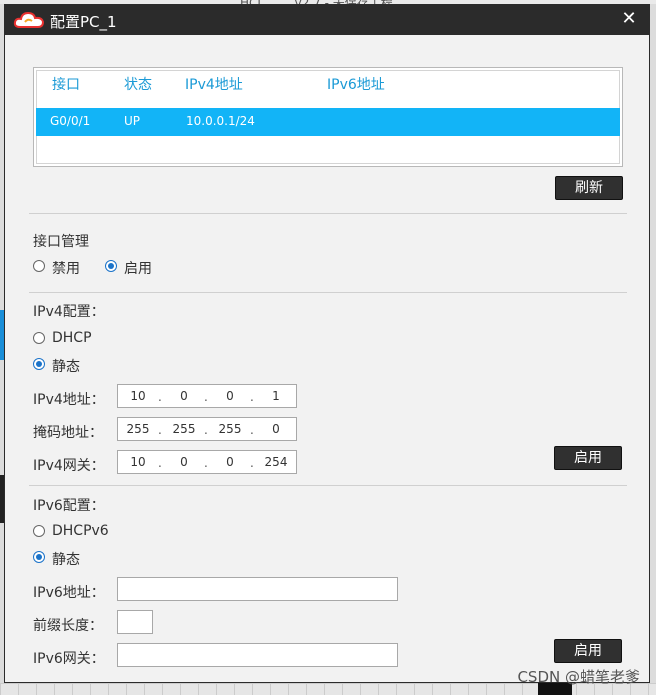 The image size is (656, 695). What do you see at coordinates (356, 84) in the screenshot?
I see `column-header-ipv6: IPv6地址` at bounding box center [356, 84].